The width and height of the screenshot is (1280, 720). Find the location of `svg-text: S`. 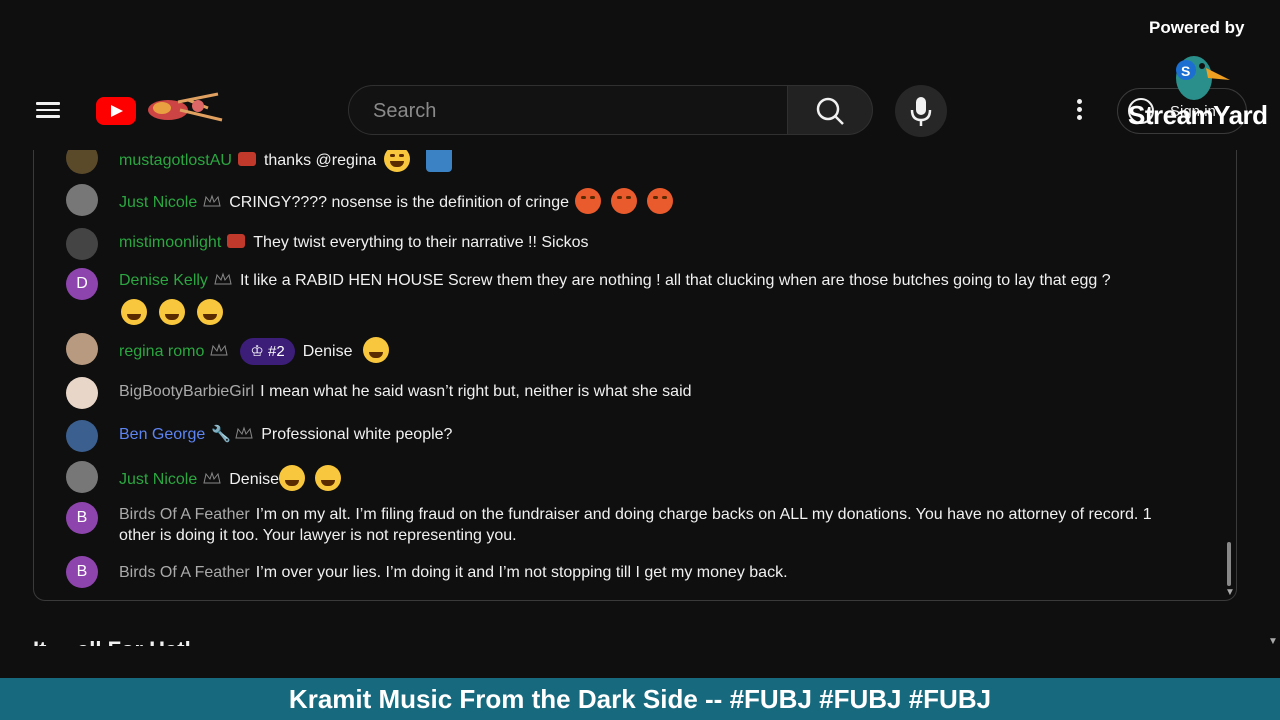

svg-text: S is located at coordinates (1185, 71).